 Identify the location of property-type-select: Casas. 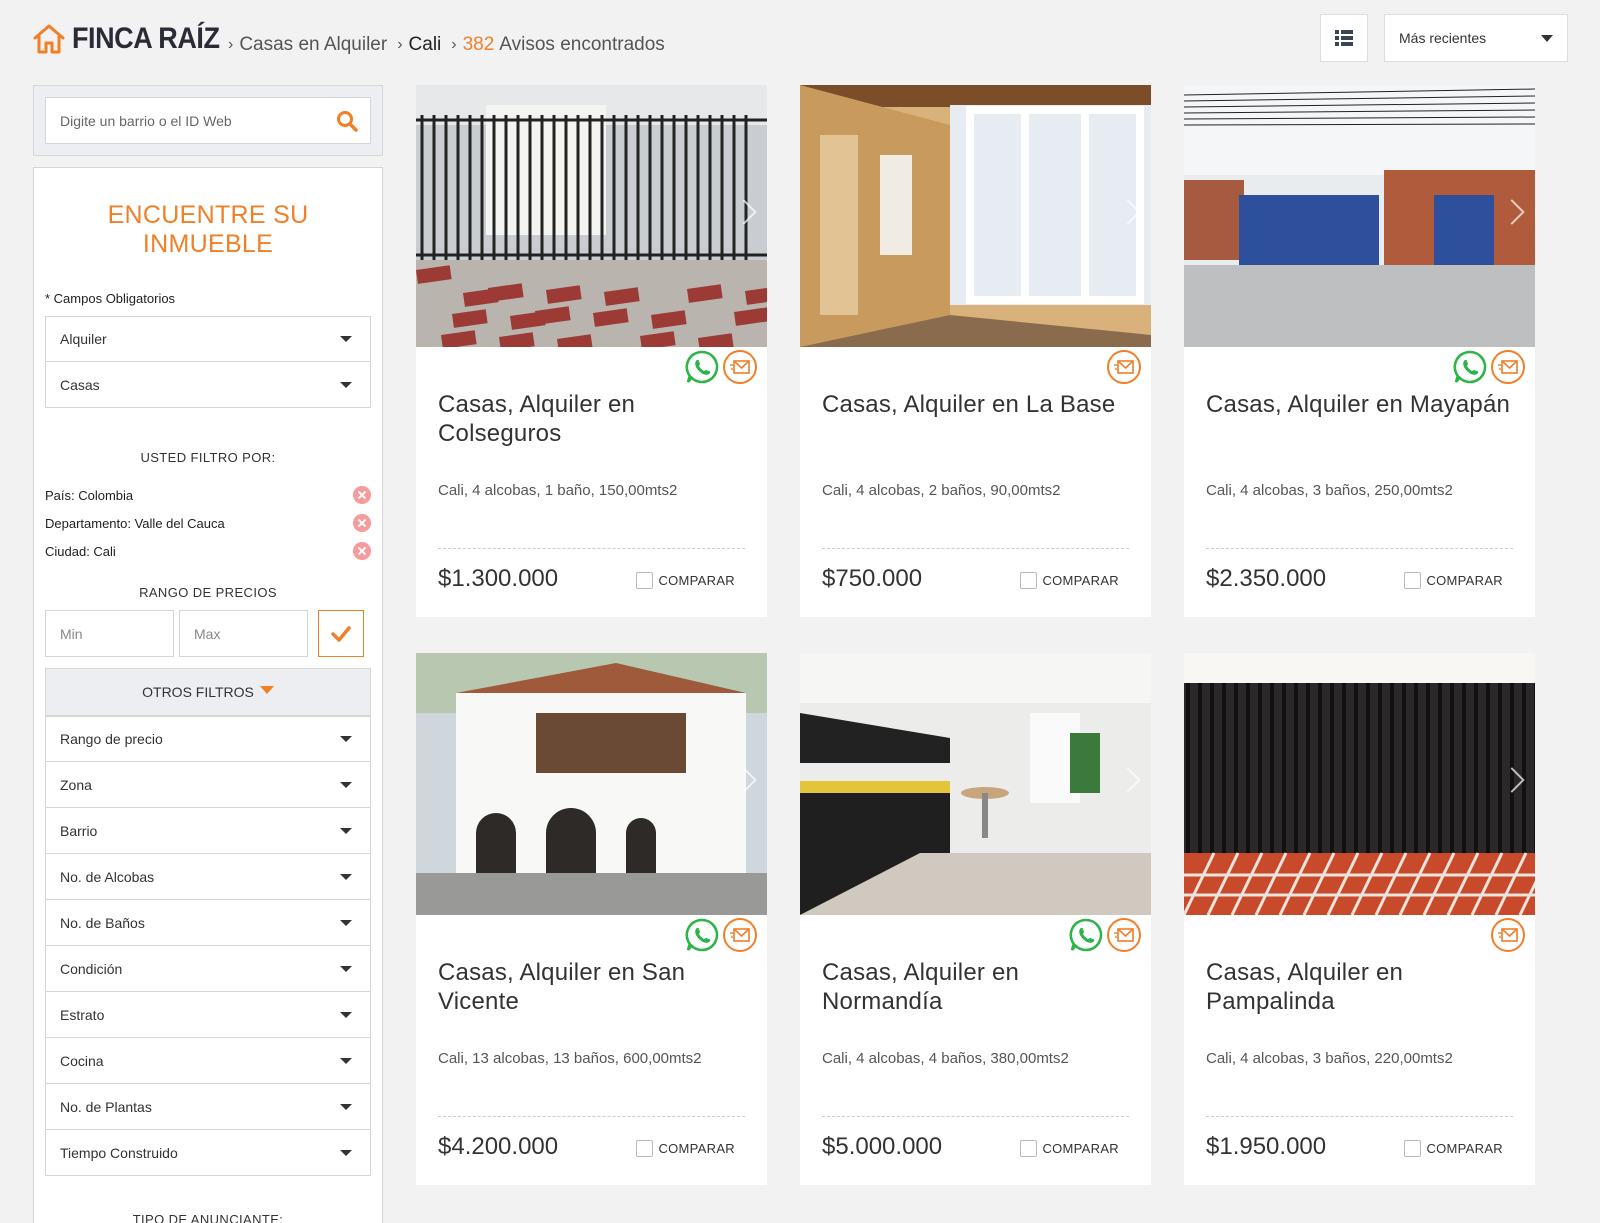
(208, 385).